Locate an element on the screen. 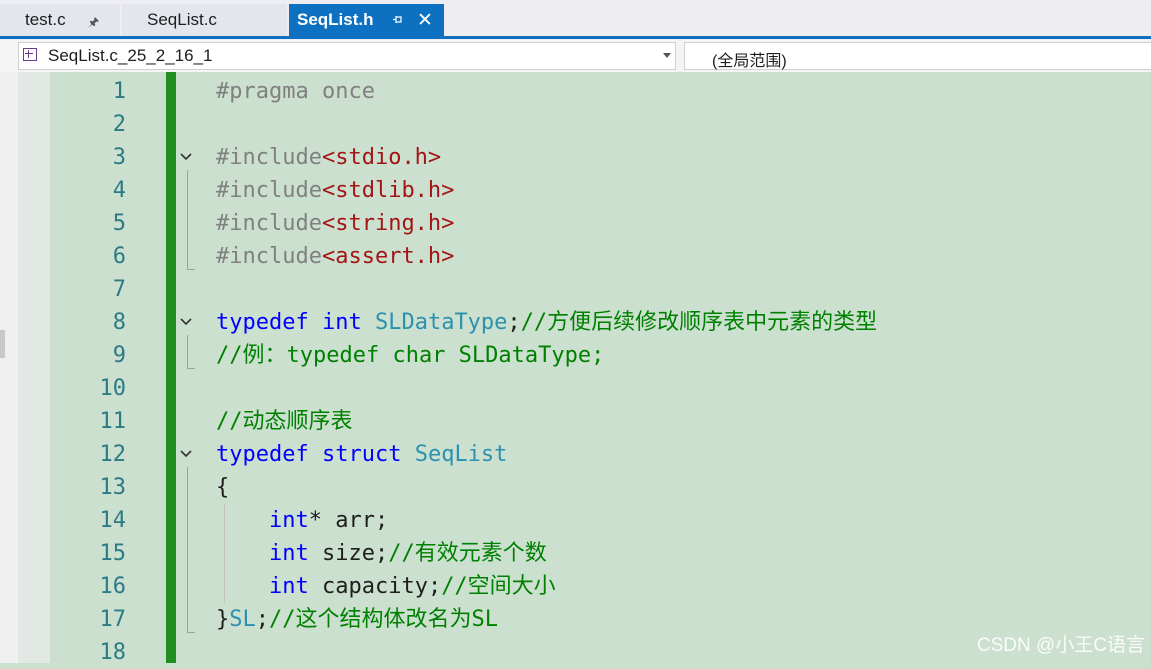  code-line: 4 #include<stdlib.h> is located at coordinates (600, 190).